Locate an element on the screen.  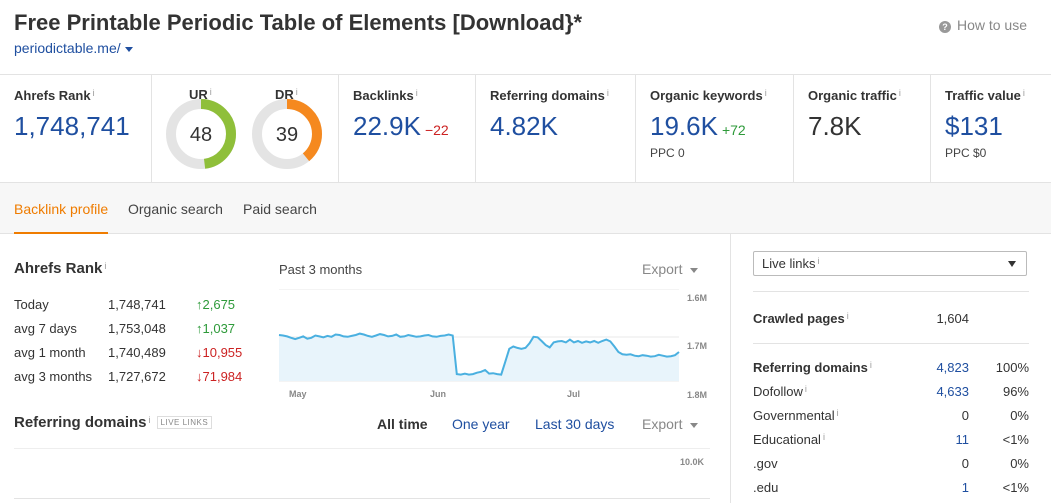
x-tick-label: May is located at coordinates (298, 394).